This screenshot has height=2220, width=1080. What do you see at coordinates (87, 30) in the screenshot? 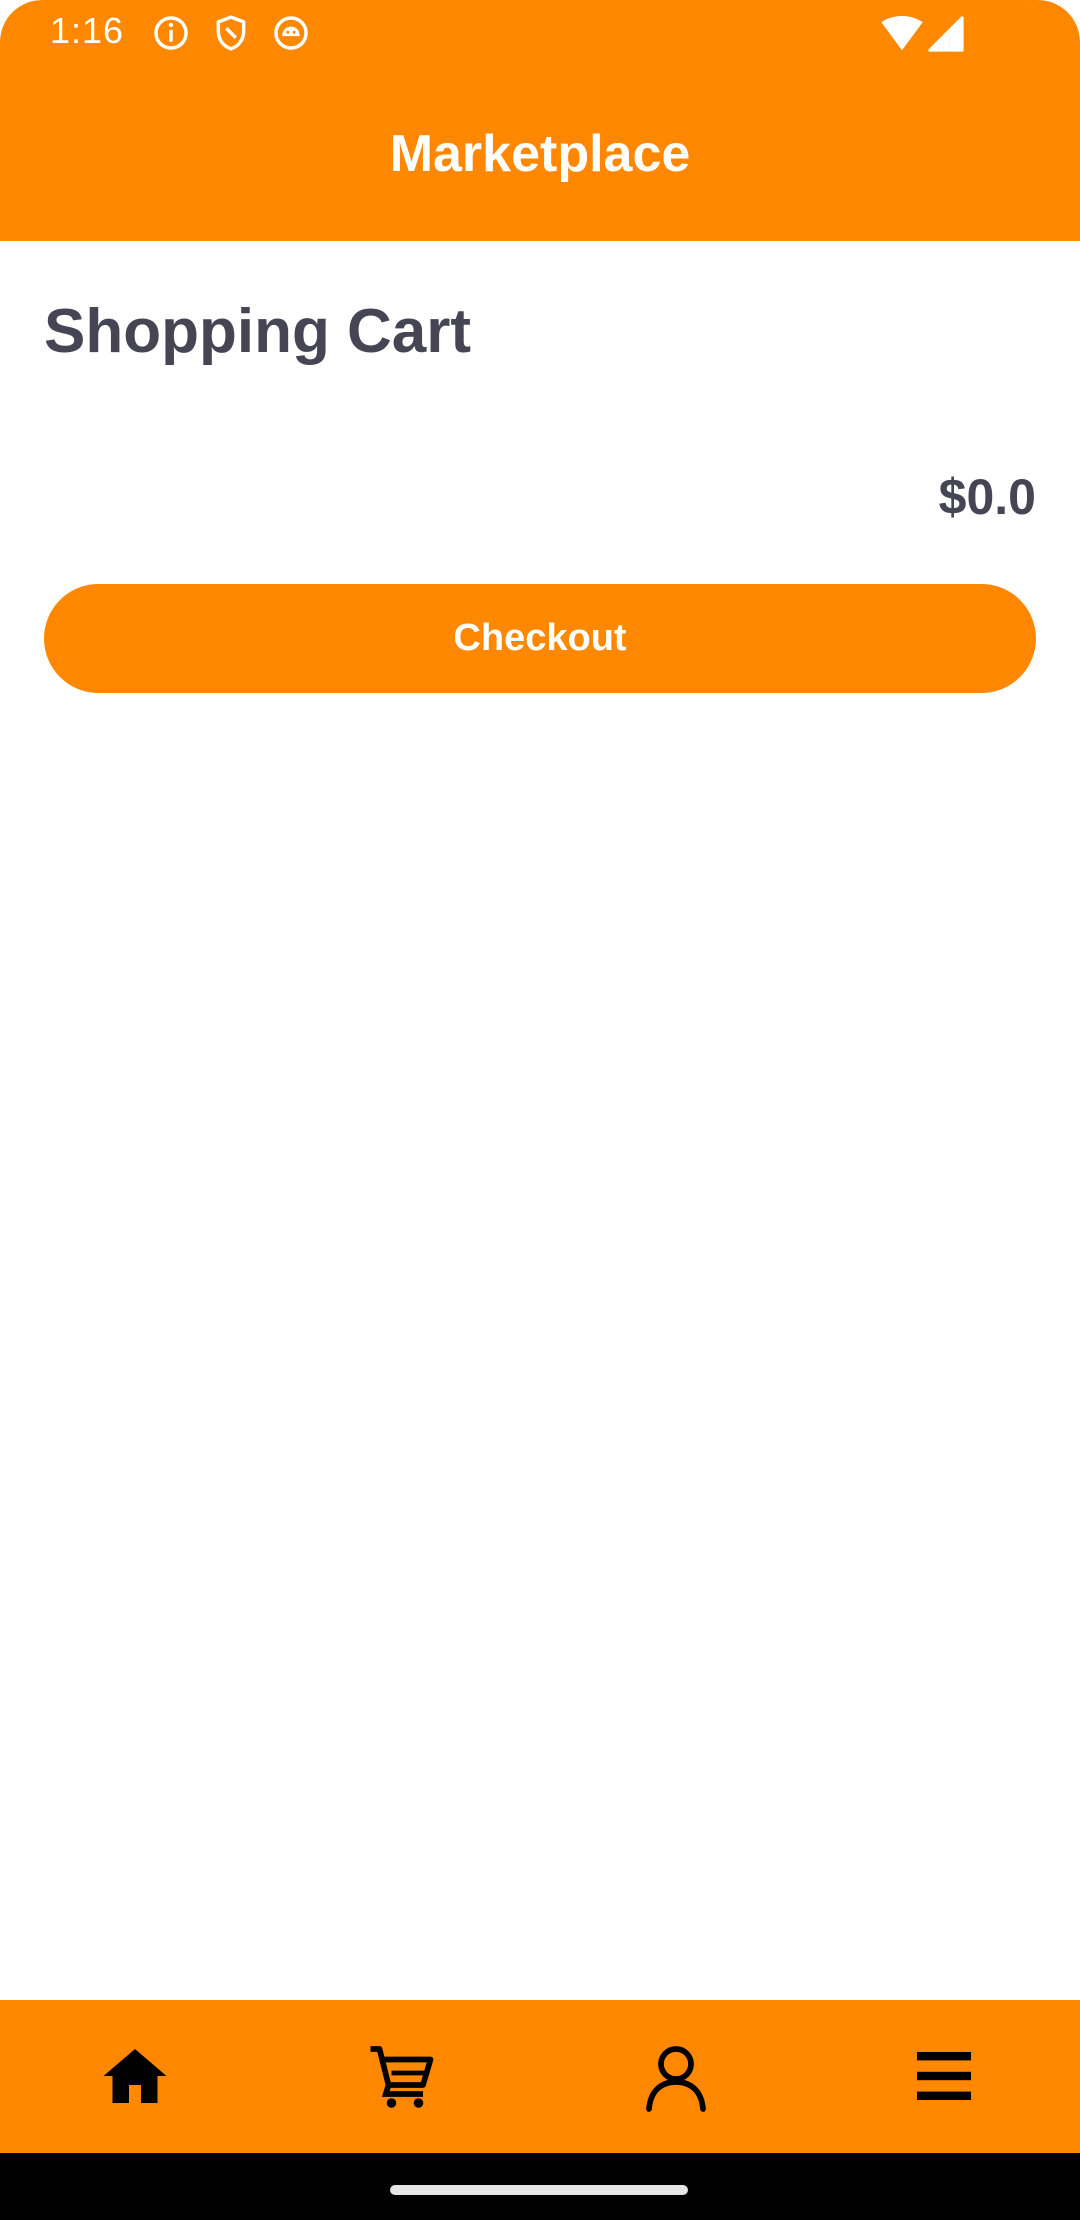
I see `status-time: 1:16` at bounding box center [87, 30].